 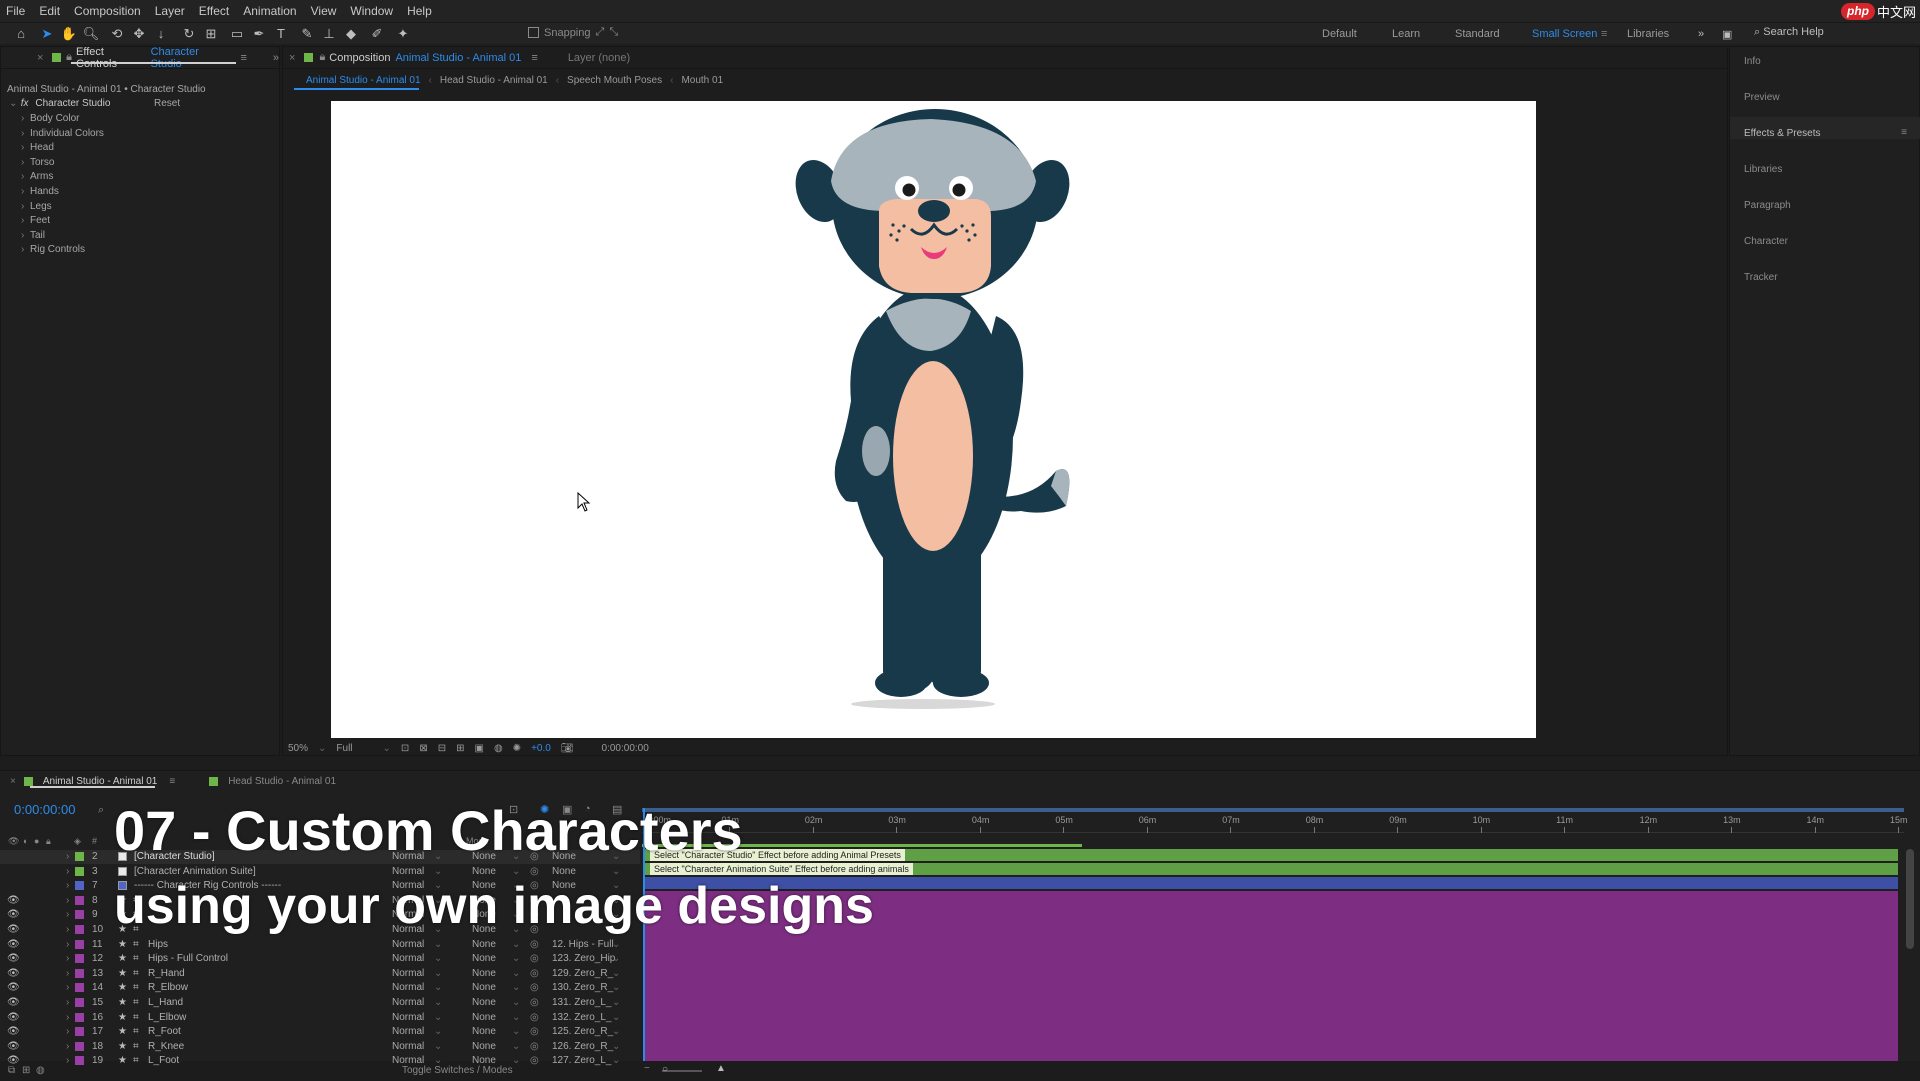 What do you see at coordinates (329, 34) in the screenshot?
I see `clone-stamp-tool-icon: ⊥` at bounding box center [329, 34].